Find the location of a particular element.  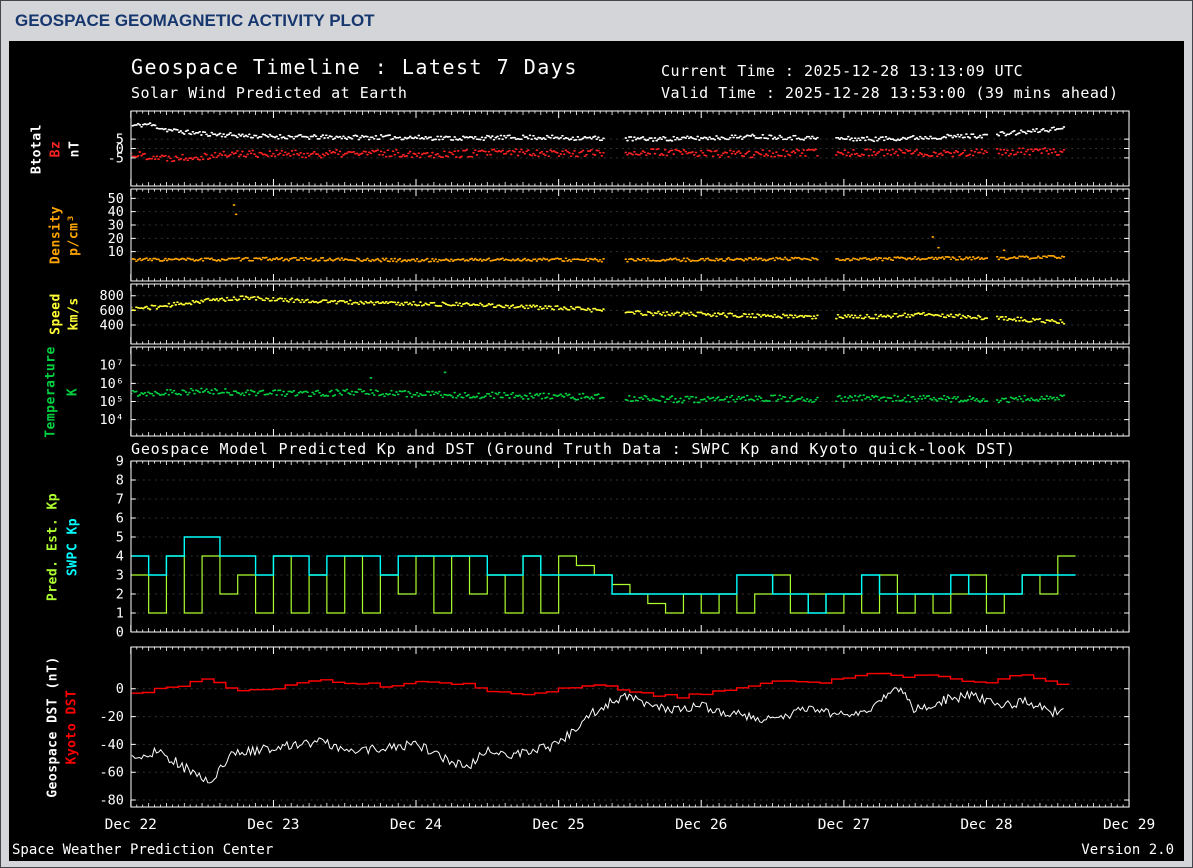

x-tick-label: Dec 24 is located at coordinates (416, 825).